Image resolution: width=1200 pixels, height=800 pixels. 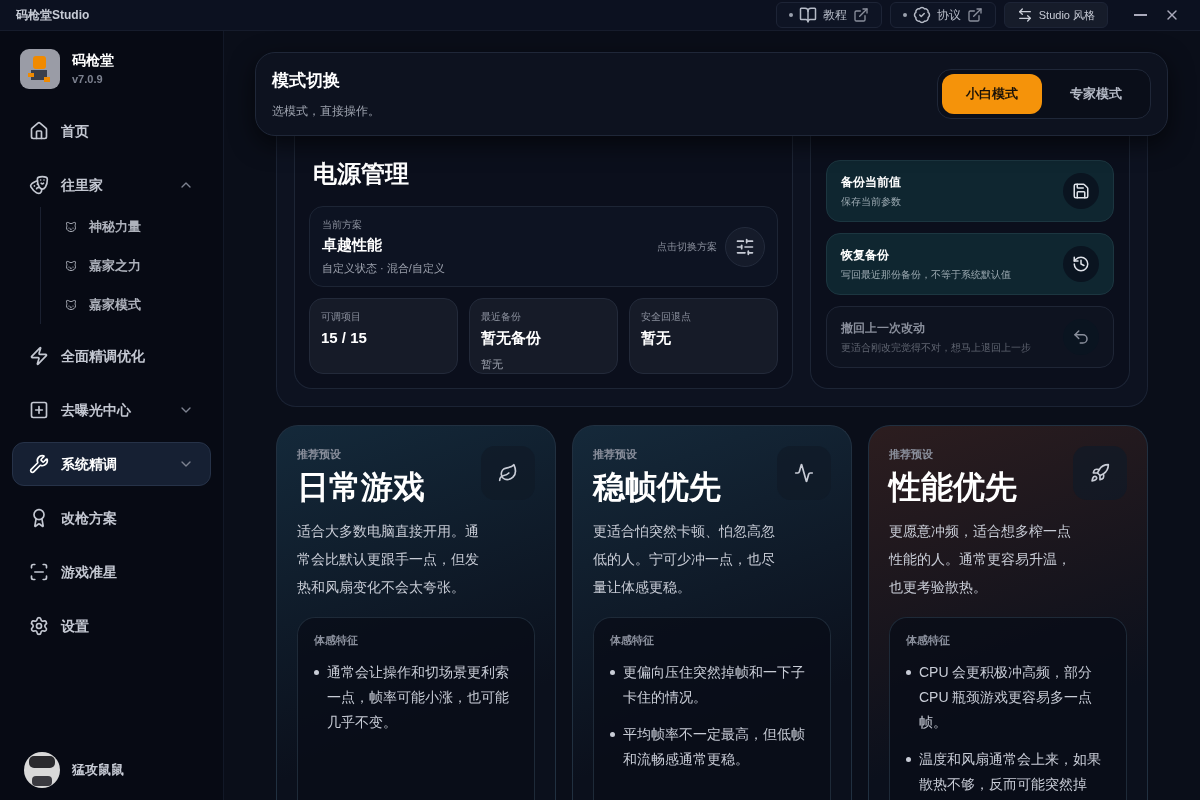 I want to click on version-label: v7.0.9, so click(x=88, y=80).